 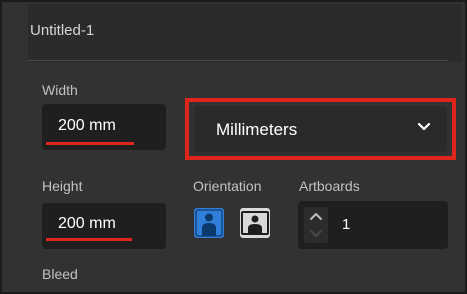 I want to click on portrait-person-icon, so click(x=209, y=223).